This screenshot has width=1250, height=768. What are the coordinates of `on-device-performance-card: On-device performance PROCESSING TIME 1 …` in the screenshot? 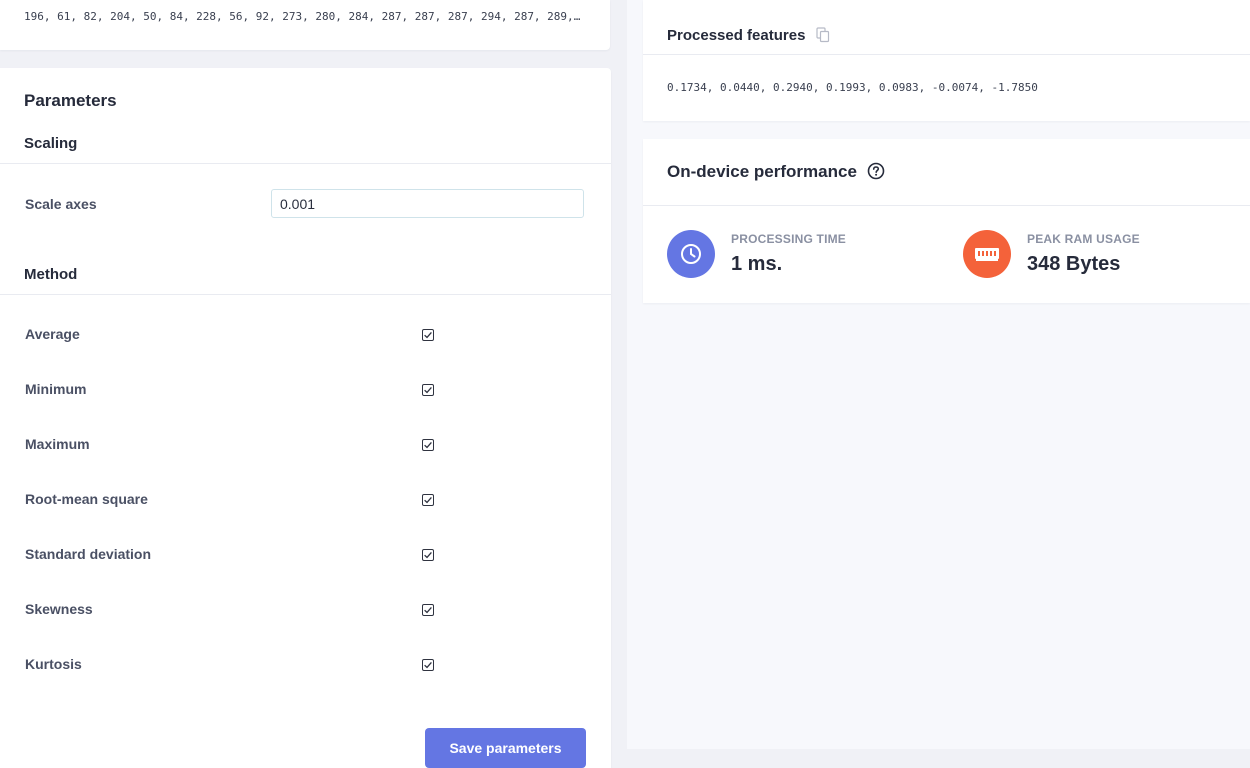 It's located at (946, 221).